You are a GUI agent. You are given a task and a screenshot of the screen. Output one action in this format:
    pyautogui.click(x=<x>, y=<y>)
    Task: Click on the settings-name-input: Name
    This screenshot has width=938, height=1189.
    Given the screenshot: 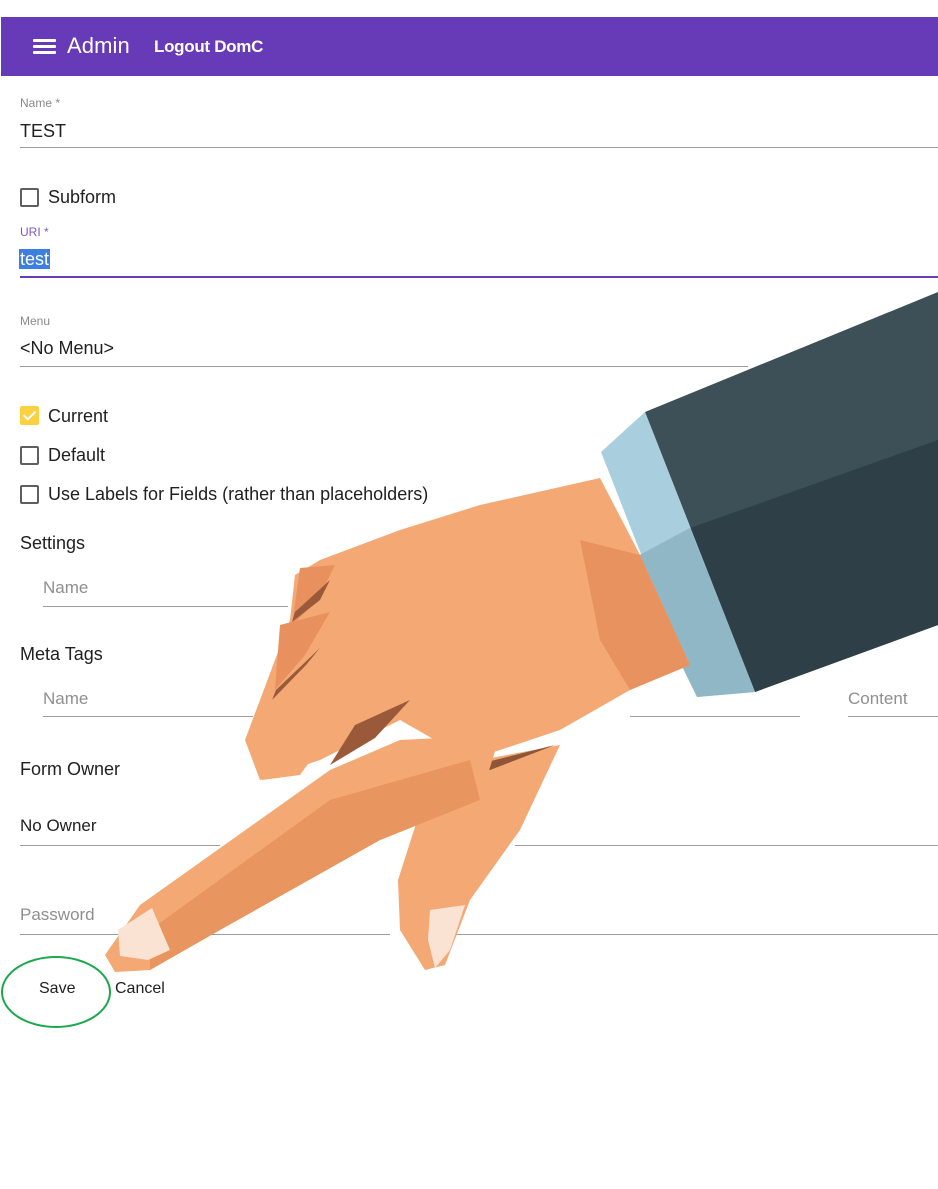 What is the action you would take?
    pyautogui.click(x=65, y=588)
    